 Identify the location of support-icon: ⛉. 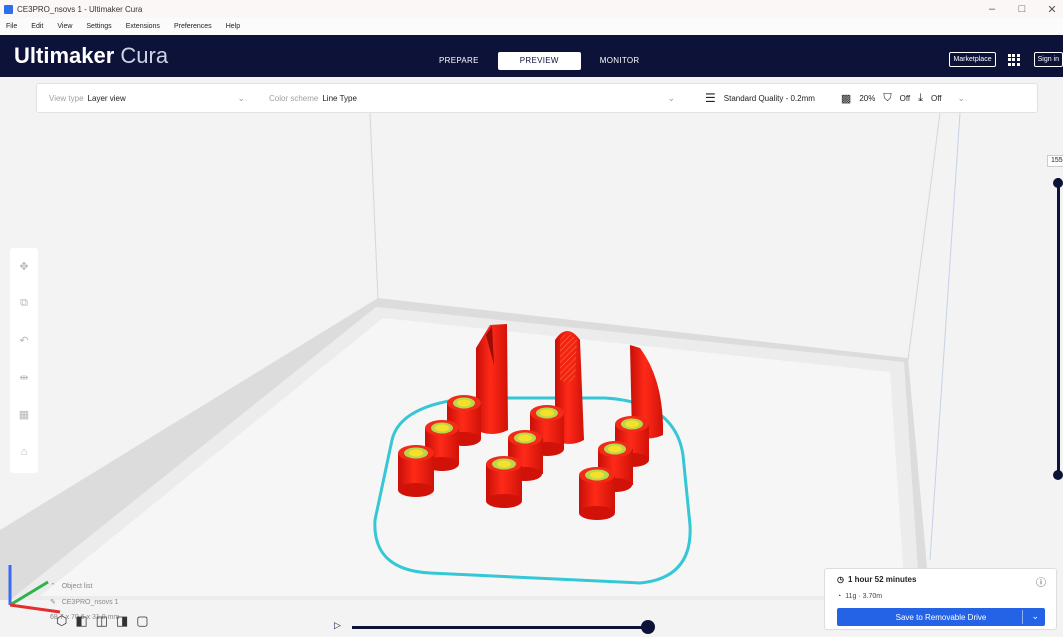
(887, 97).